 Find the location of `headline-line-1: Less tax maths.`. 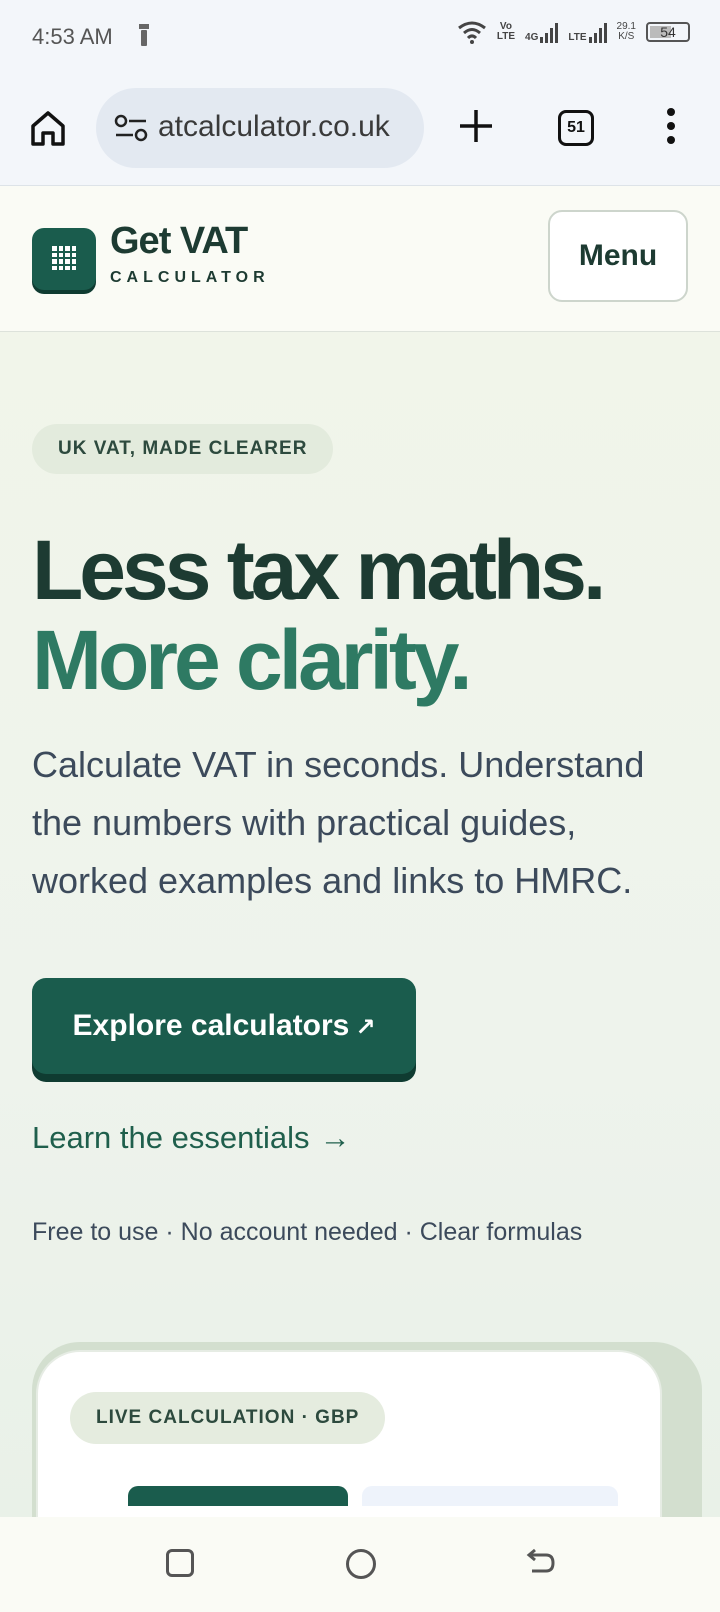

headline-line-1: Less tax maths. is located at coordinates (319, 570).